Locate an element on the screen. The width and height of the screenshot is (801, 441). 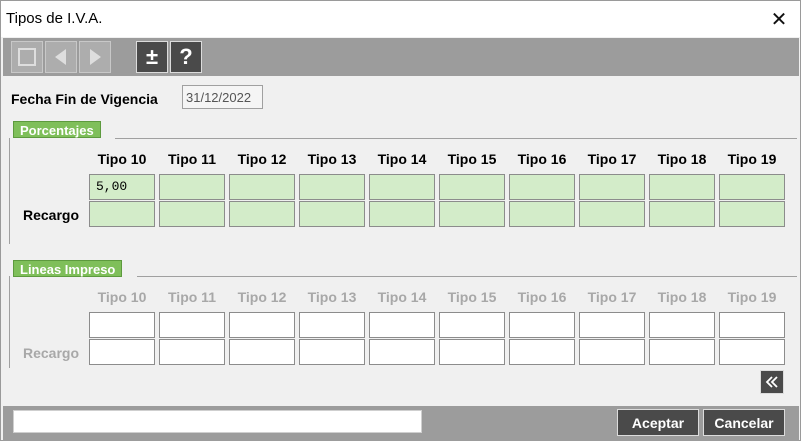
triangle-left-icon is located at coordinates (61, 57).